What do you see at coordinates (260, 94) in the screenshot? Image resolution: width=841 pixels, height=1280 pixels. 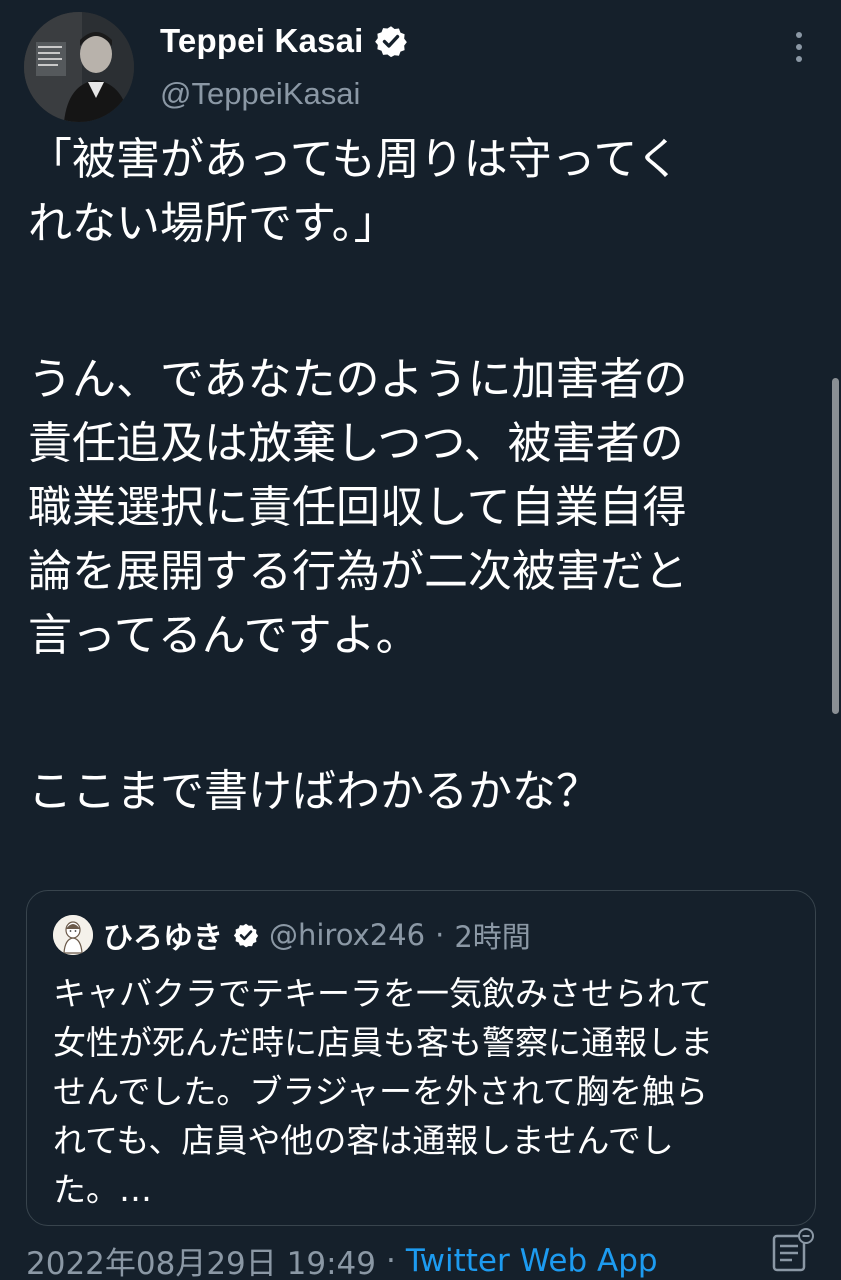 I see `author-handle: @TeppeiKasai` at bounding box center [260, 94].